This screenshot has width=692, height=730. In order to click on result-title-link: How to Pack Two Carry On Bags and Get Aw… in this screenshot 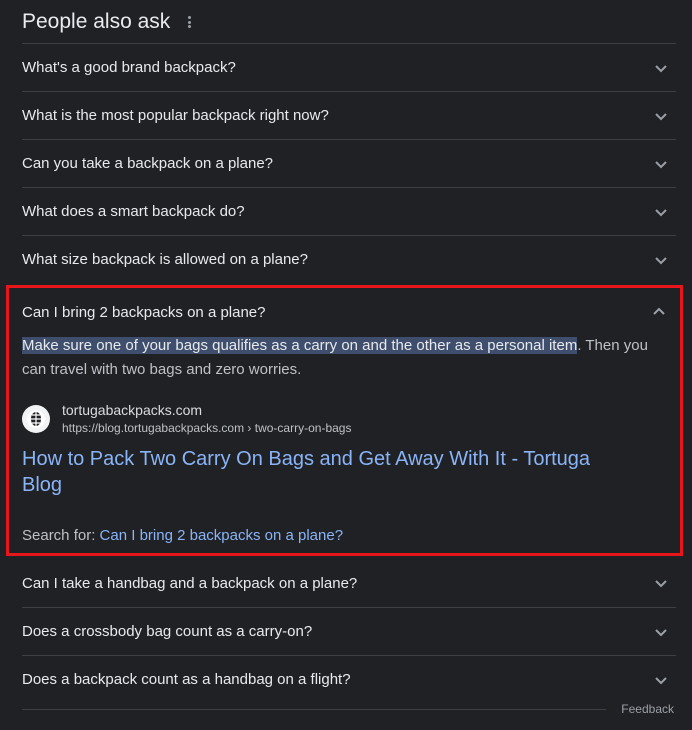, I will do `click(327, 472)`.